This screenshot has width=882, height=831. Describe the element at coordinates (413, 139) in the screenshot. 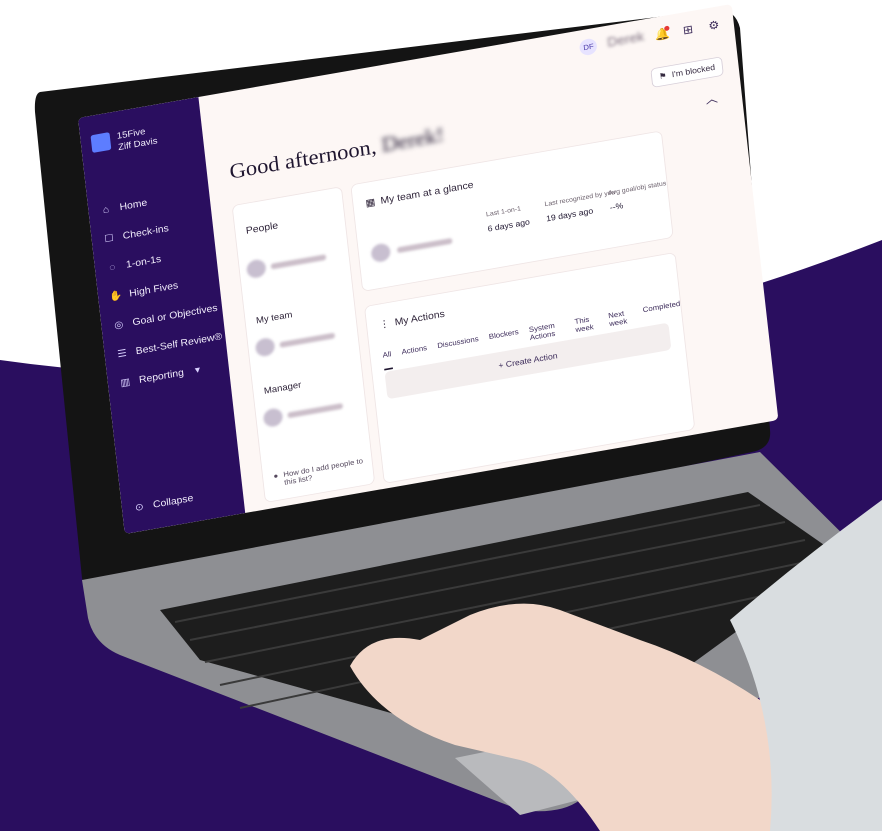

I see `greeting-name: Derek!` at that location.